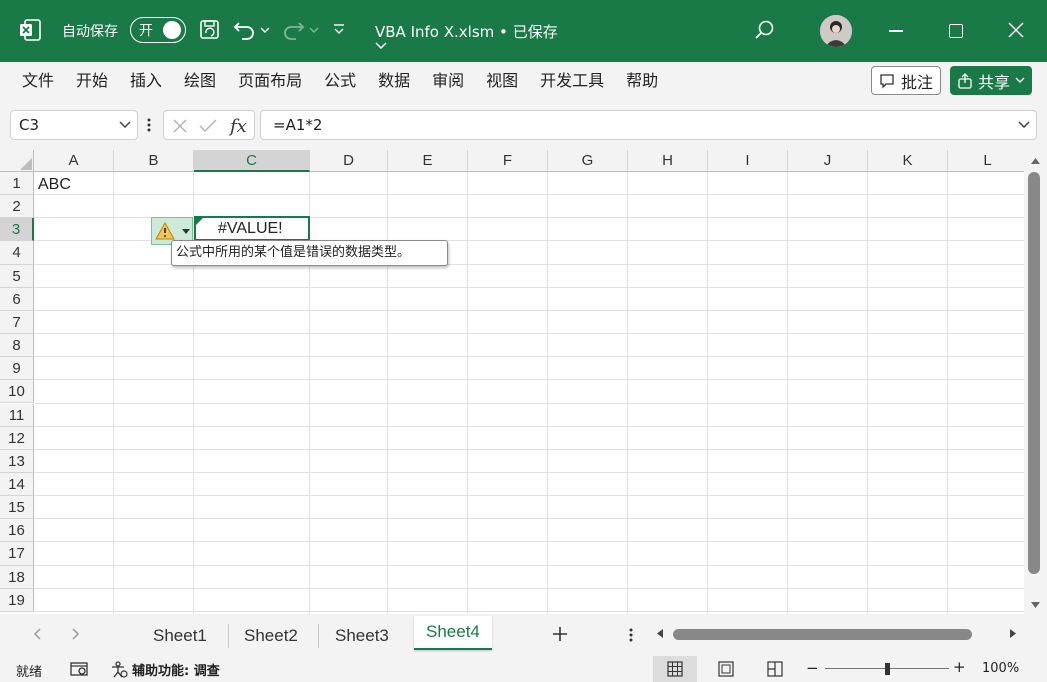 The width and height of the screenshot is (1047, 682). Describe the element at coordinates (17, 392) in the screenshot. I see `row-header-10: 10` at that location.